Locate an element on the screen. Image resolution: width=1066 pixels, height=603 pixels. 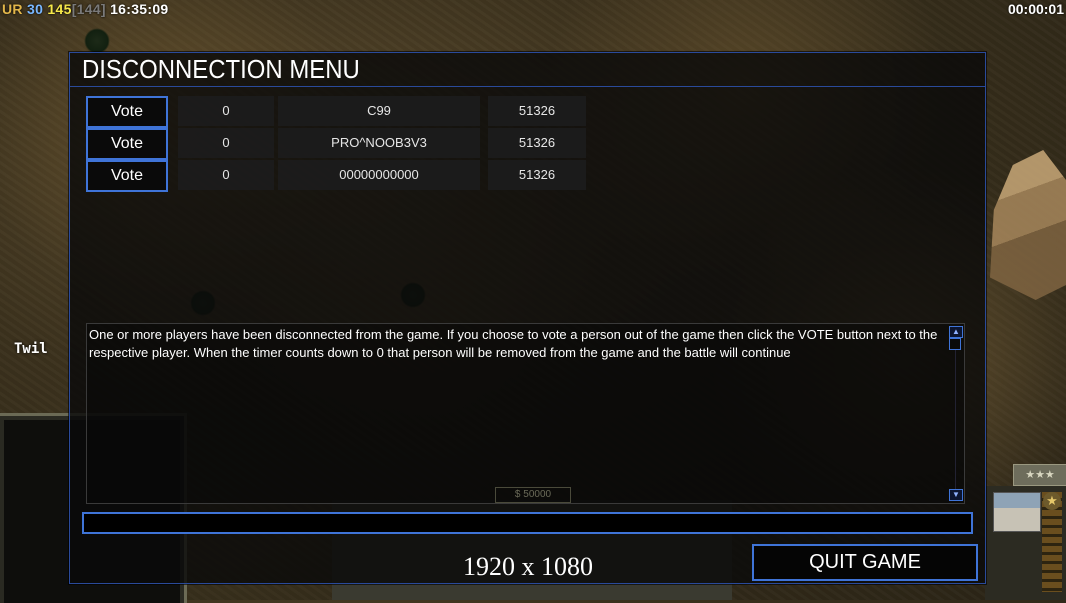
player-name: 00000000000 is located at coordinates (379, 175).